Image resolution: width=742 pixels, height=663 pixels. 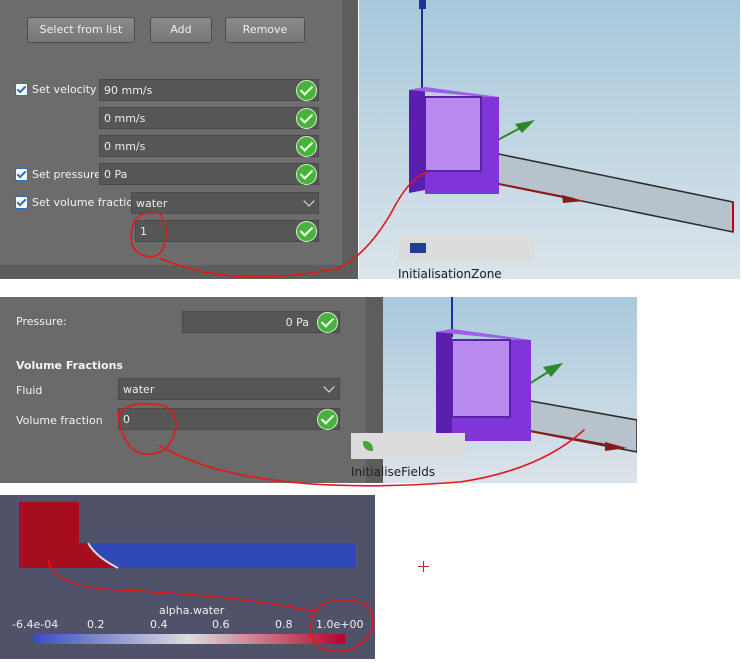 I want to click on tooltip-text: InitialiseFields, so click(x=393, y=472).